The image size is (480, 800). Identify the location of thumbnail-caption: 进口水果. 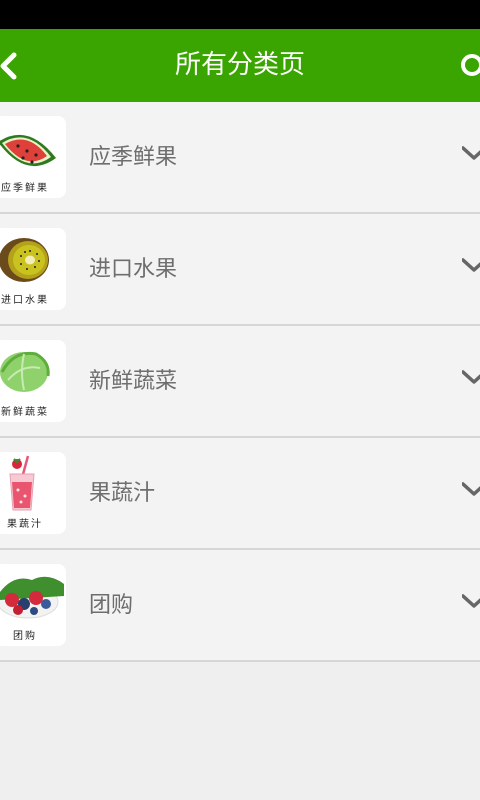
(25, 300).